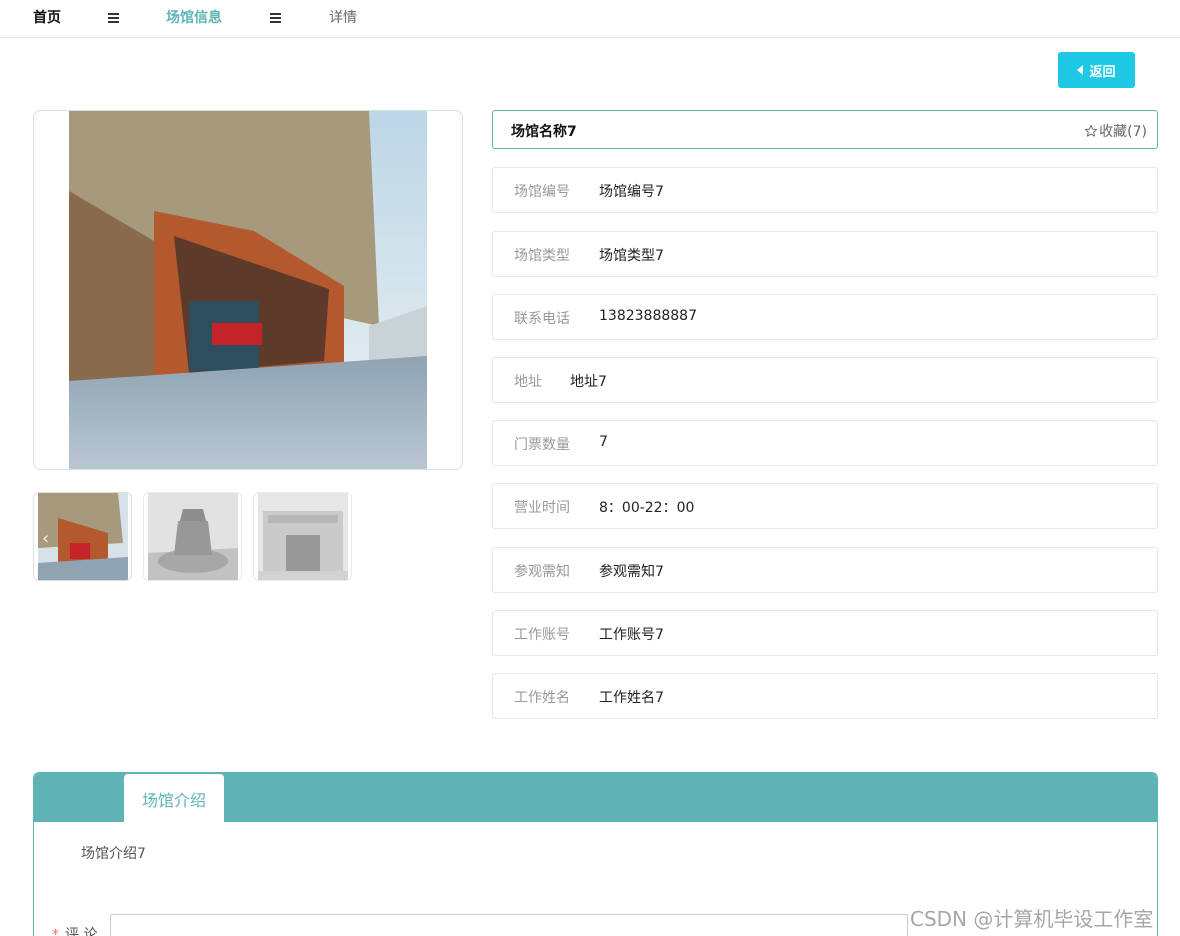  What do you see at coordinates (542, 698) in the screenshot?
I see `field-label: 工作姓名` at bounding box center [542, 698].